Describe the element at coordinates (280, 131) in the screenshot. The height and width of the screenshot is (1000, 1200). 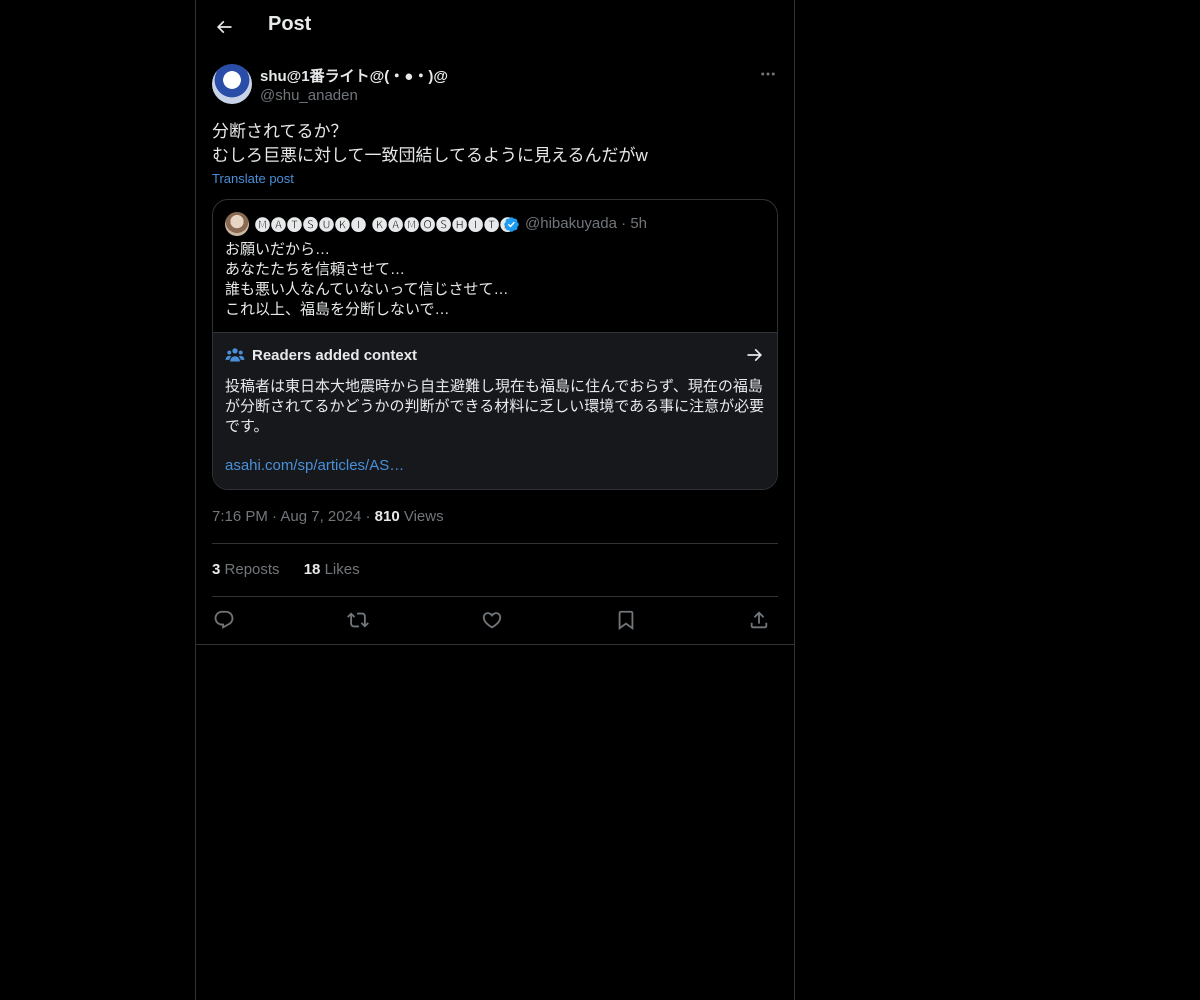
I see `post-text-line: 分断されてるか？` at that location.